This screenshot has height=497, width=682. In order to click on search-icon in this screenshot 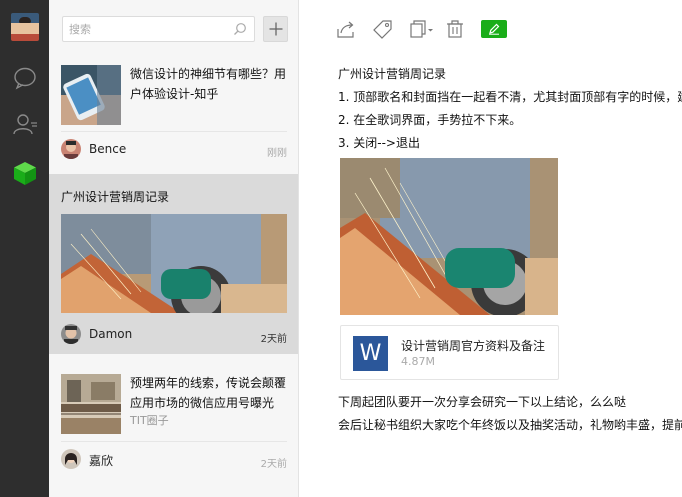, I will do `click(240, 29)`.